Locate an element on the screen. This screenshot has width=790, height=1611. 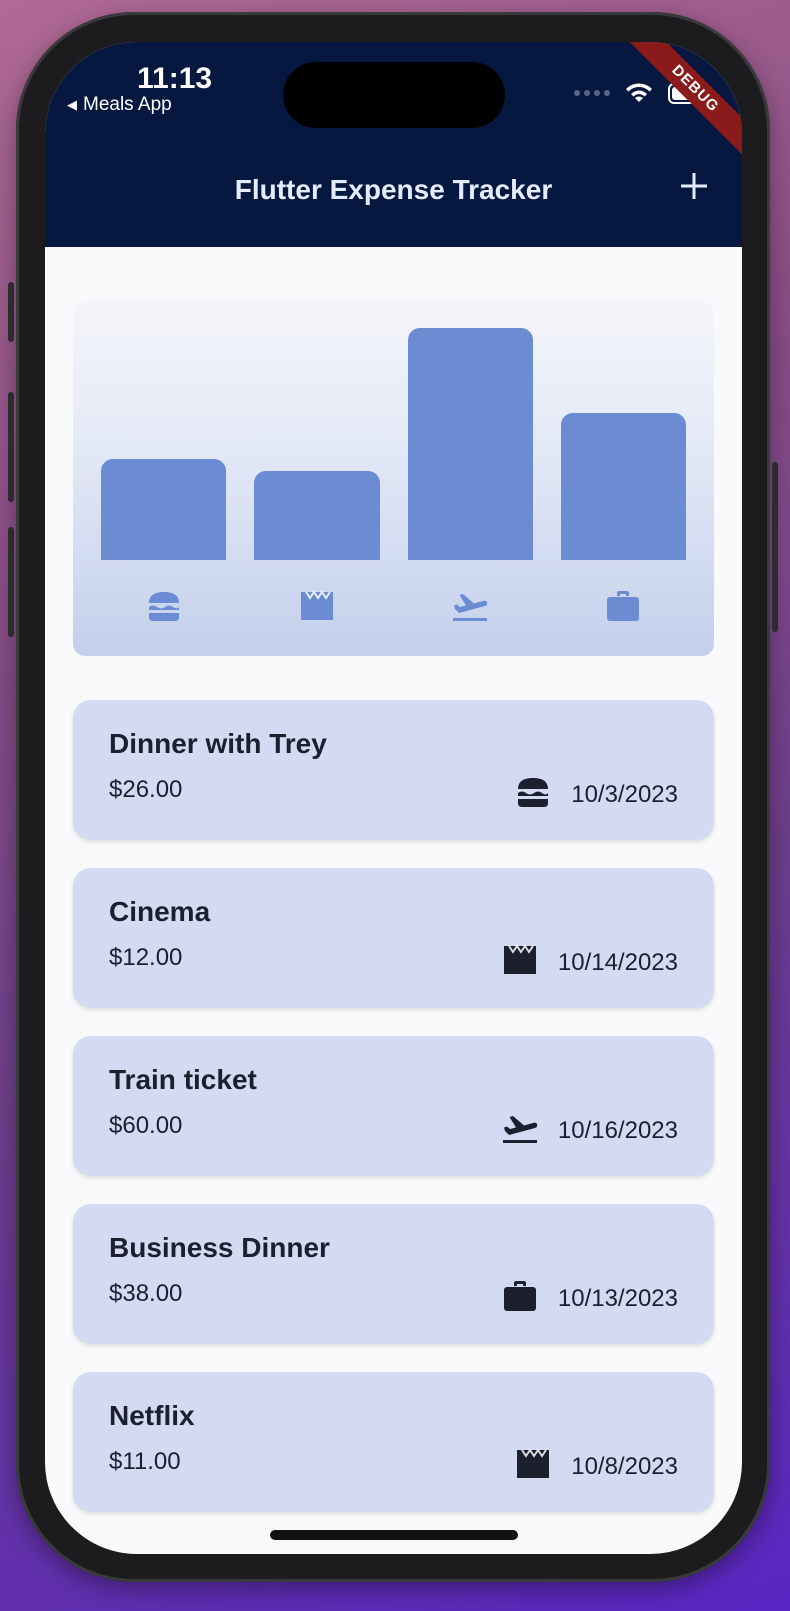
expense-title: Train ticket is located at coordinates (183, 1079).